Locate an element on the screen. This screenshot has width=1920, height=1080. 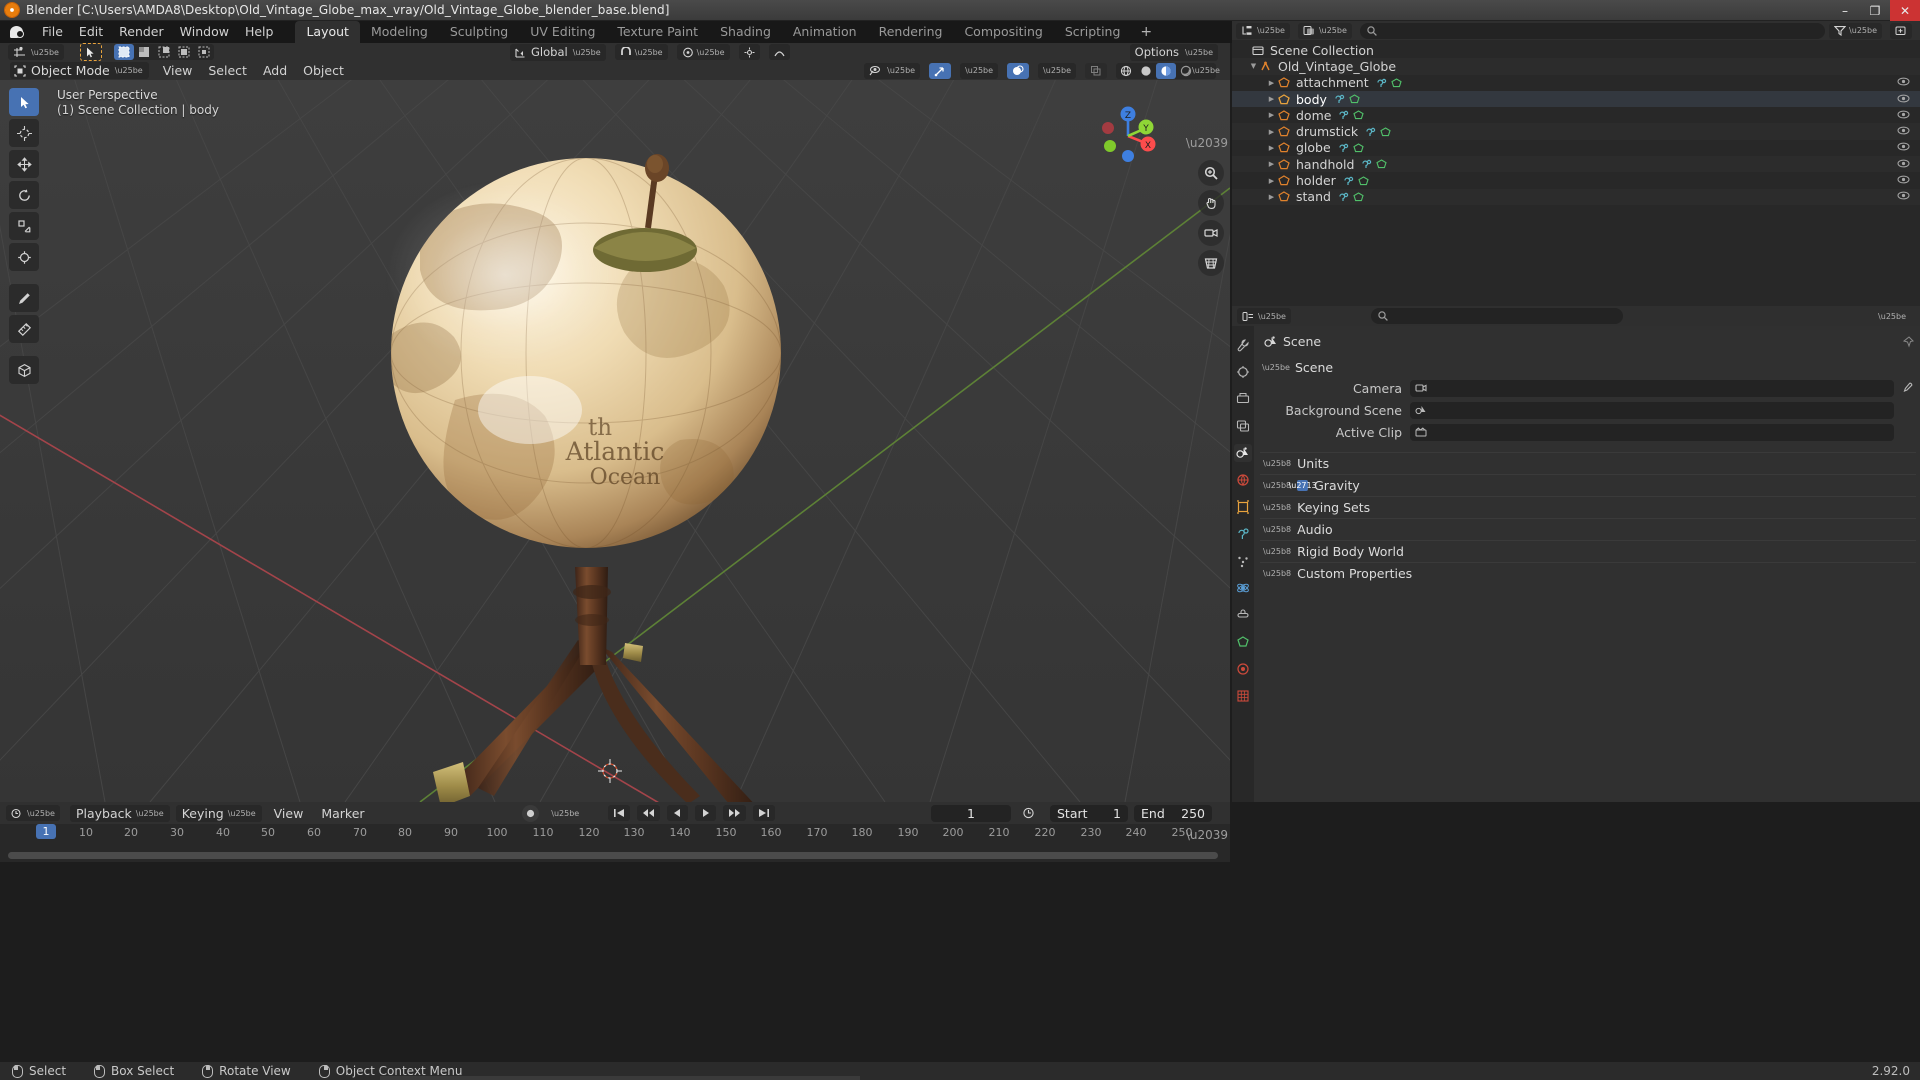
viewport-menu-select: Select is located at coordinates (227, 70).